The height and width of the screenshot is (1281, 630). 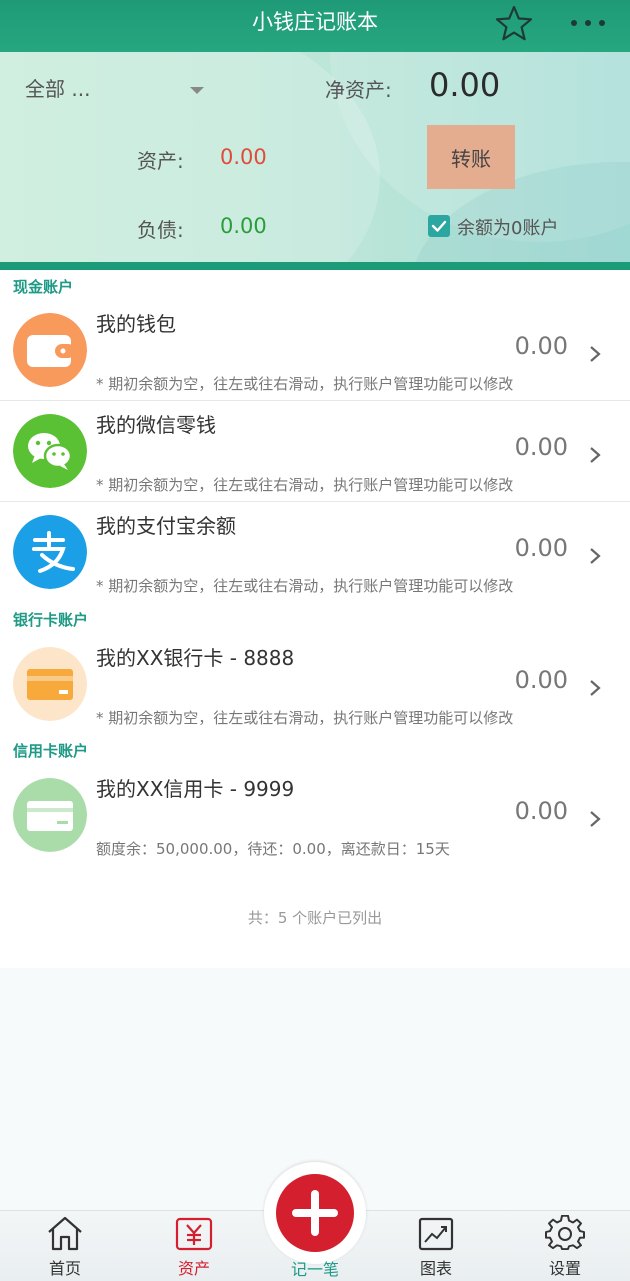 I want to click on tab-settings: 设置, so click(x=565, y=1246).